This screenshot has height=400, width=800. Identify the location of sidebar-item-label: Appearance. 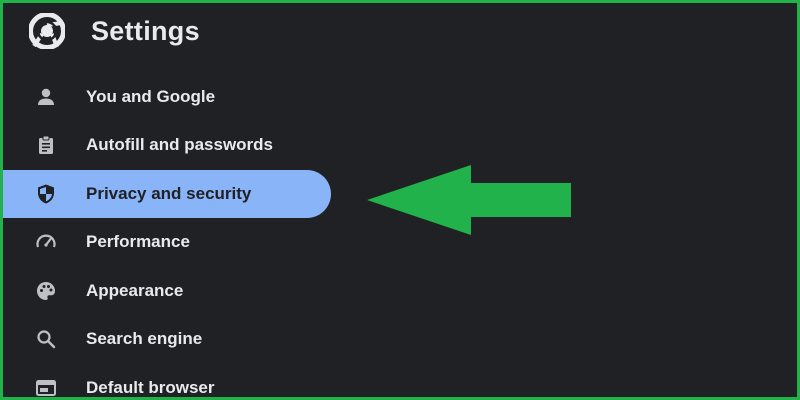
(135, 290).